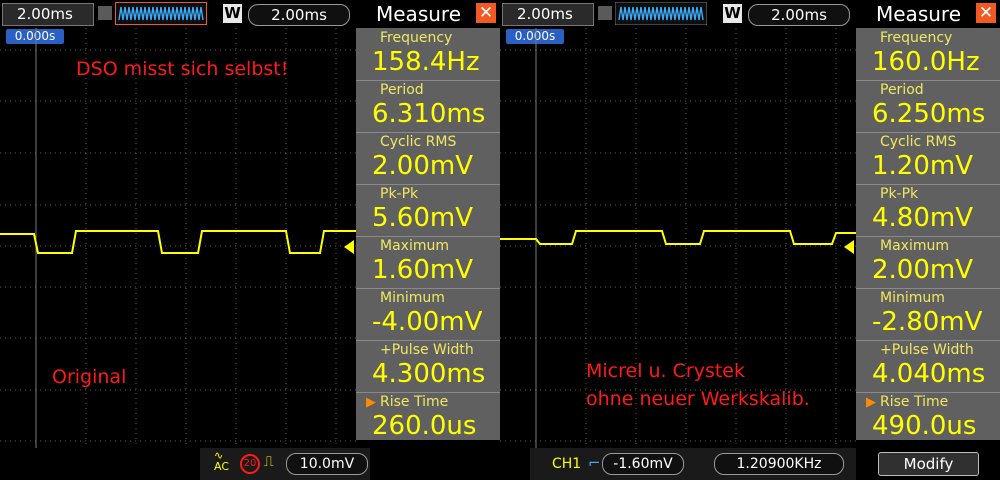 The height and width of the screenshot is (480, 1000). Describe the element at coordinates (594, 463) in the screenshot. I see `trigger-edge-icon: ⌐` at that location.